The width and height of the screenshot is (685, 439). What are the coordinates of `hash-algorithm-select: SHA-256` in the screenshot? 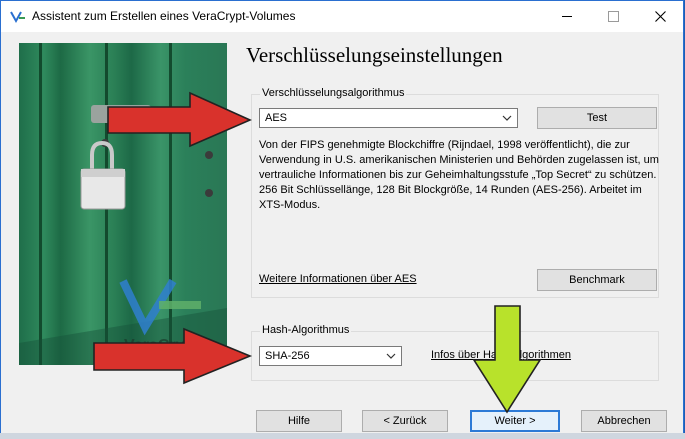 It's located at (330, 356).